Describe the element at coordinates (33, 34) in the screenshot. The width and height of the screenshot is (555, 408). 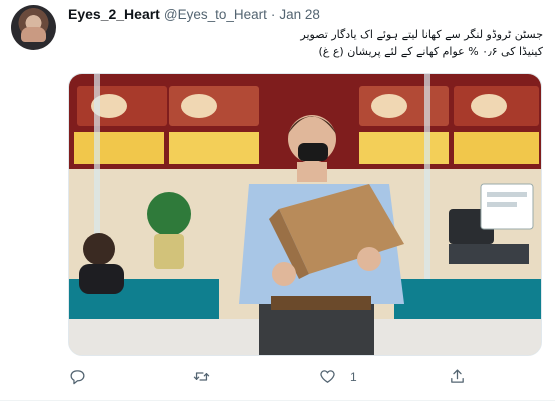
I see `avatar-hands` at that location.